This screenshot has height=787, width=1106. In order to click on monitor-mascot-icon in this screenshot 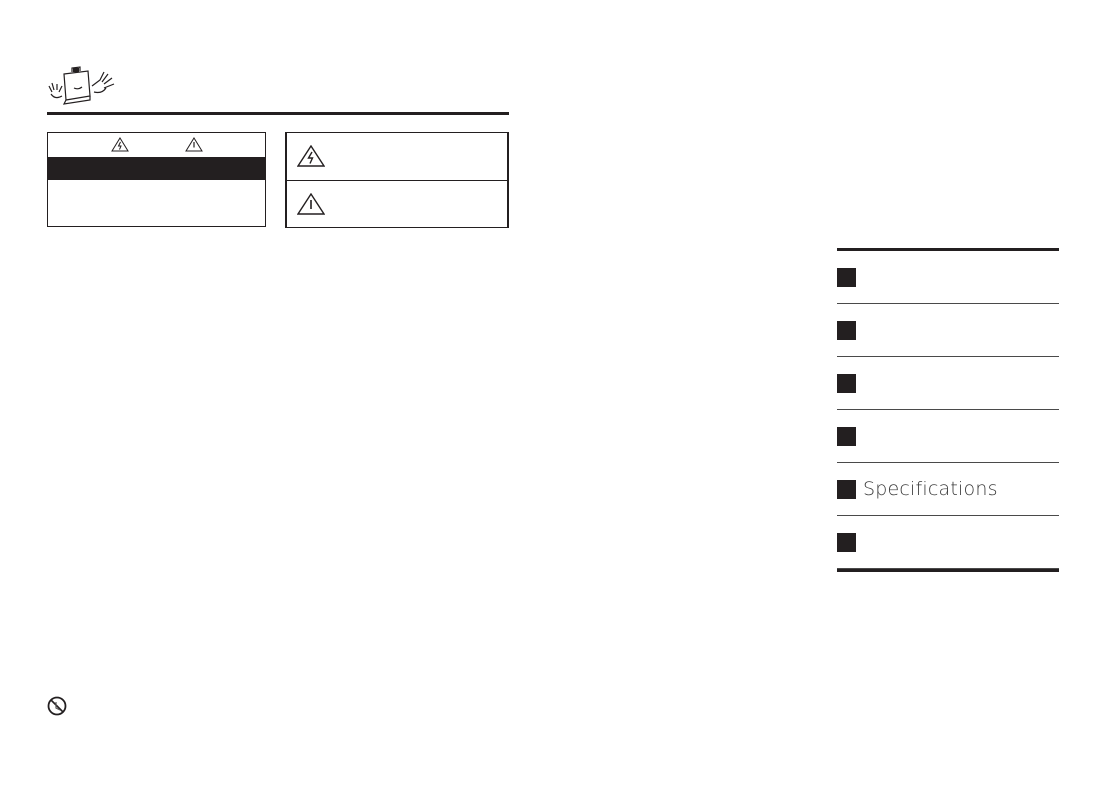, I will do `click(81, 85)`.